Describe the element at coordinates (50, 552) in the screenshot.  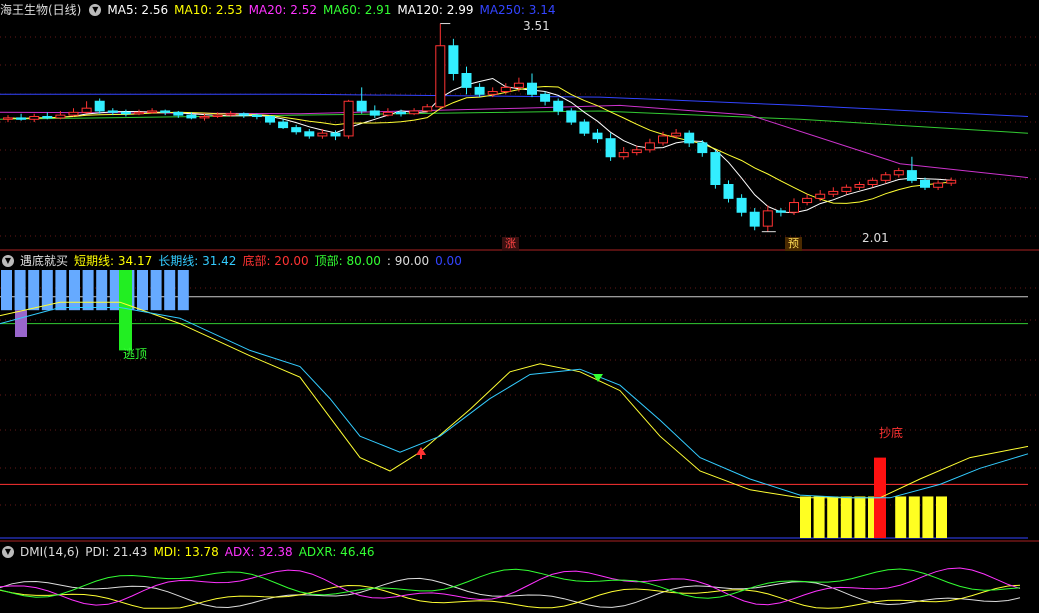
I see `dmi-title: DMI(14,6)` at that location.